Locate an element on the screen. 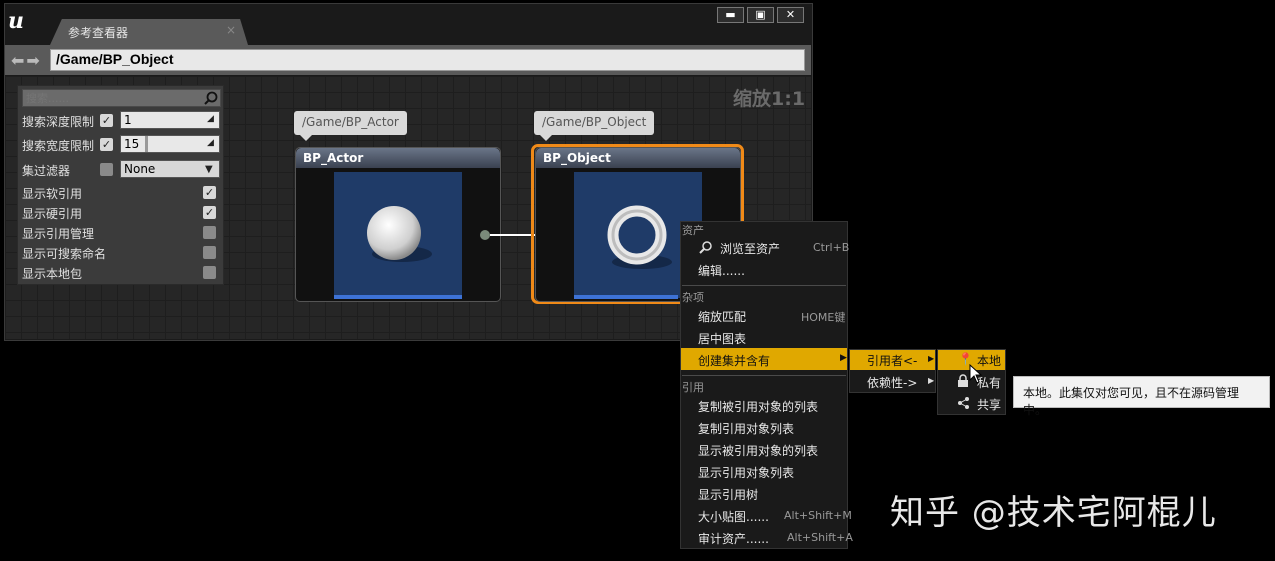  node-title: BP_Actor is located at coordinates (398, 158).